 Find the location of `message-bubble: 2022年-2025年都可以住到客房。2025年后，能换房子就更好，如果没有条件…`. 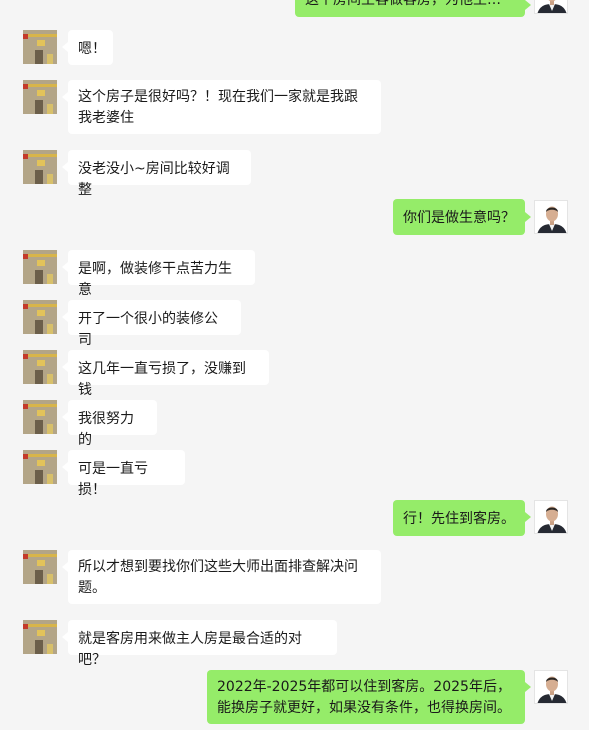

message-bubble: 2022年-2025年都可以住到客房。2025年后，能换房子就更好，如果没有条件… is located at coordinates (366, 697).